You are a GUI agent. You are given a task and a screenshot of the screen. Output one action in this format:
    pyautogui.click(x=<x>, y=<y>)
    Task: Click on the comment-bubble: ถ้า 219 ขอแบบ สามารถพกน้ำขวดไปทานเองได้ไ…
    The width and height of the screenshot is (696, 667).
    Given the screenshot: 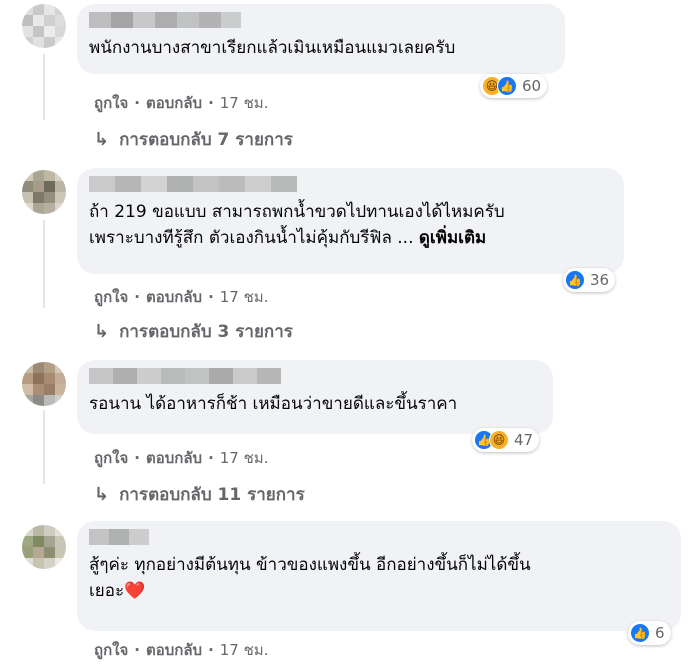 What is the action you would take?
    pyautogui.click(x=350, y=221)
    